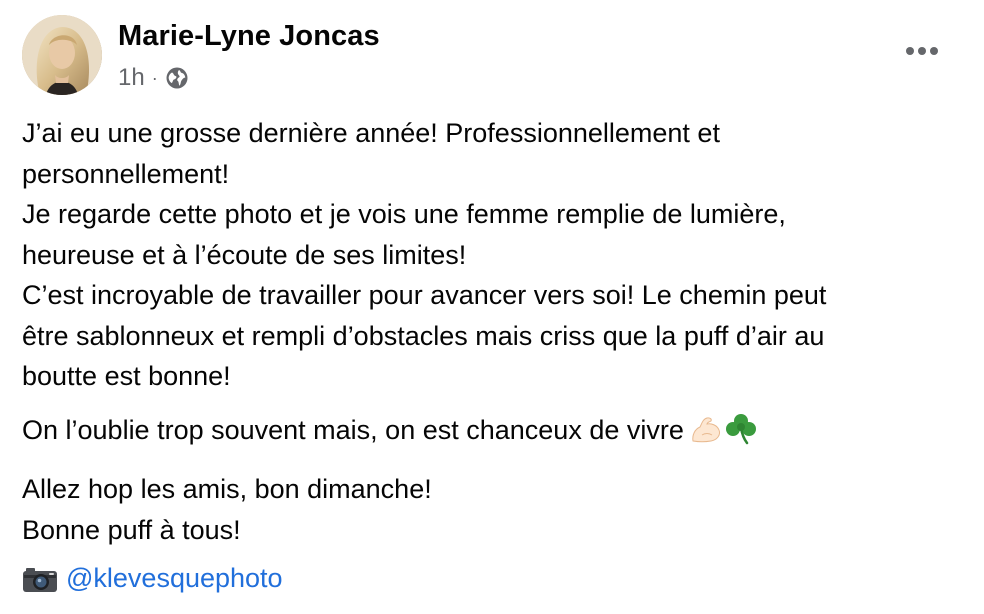 The image size is (984, 614). I want to click on avatar, so click(62, 55).